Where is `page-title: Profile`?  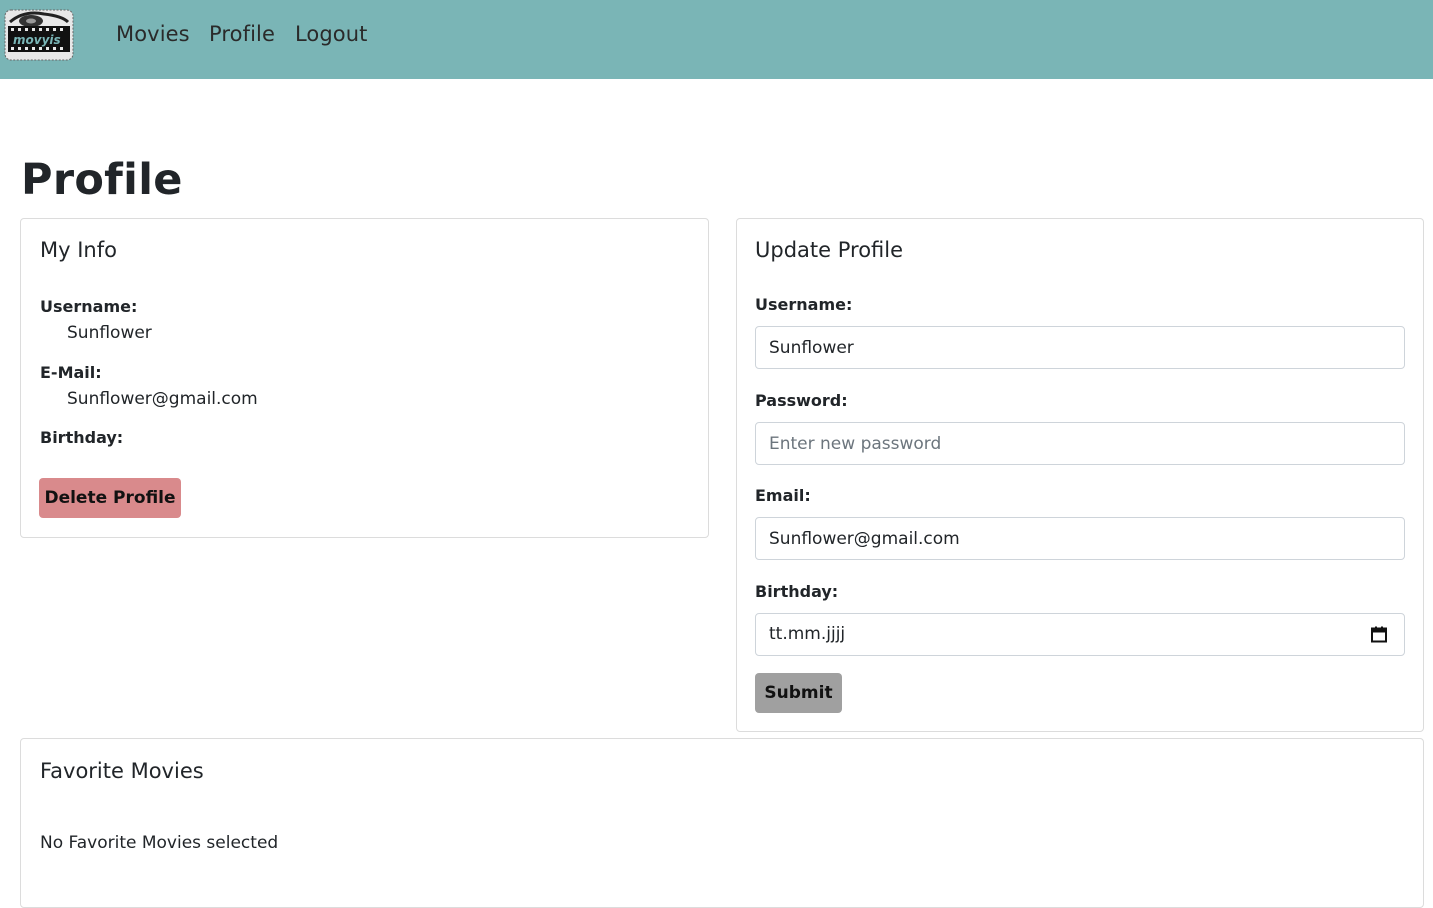 page-title: Profile is located at coordinates (102, 180).